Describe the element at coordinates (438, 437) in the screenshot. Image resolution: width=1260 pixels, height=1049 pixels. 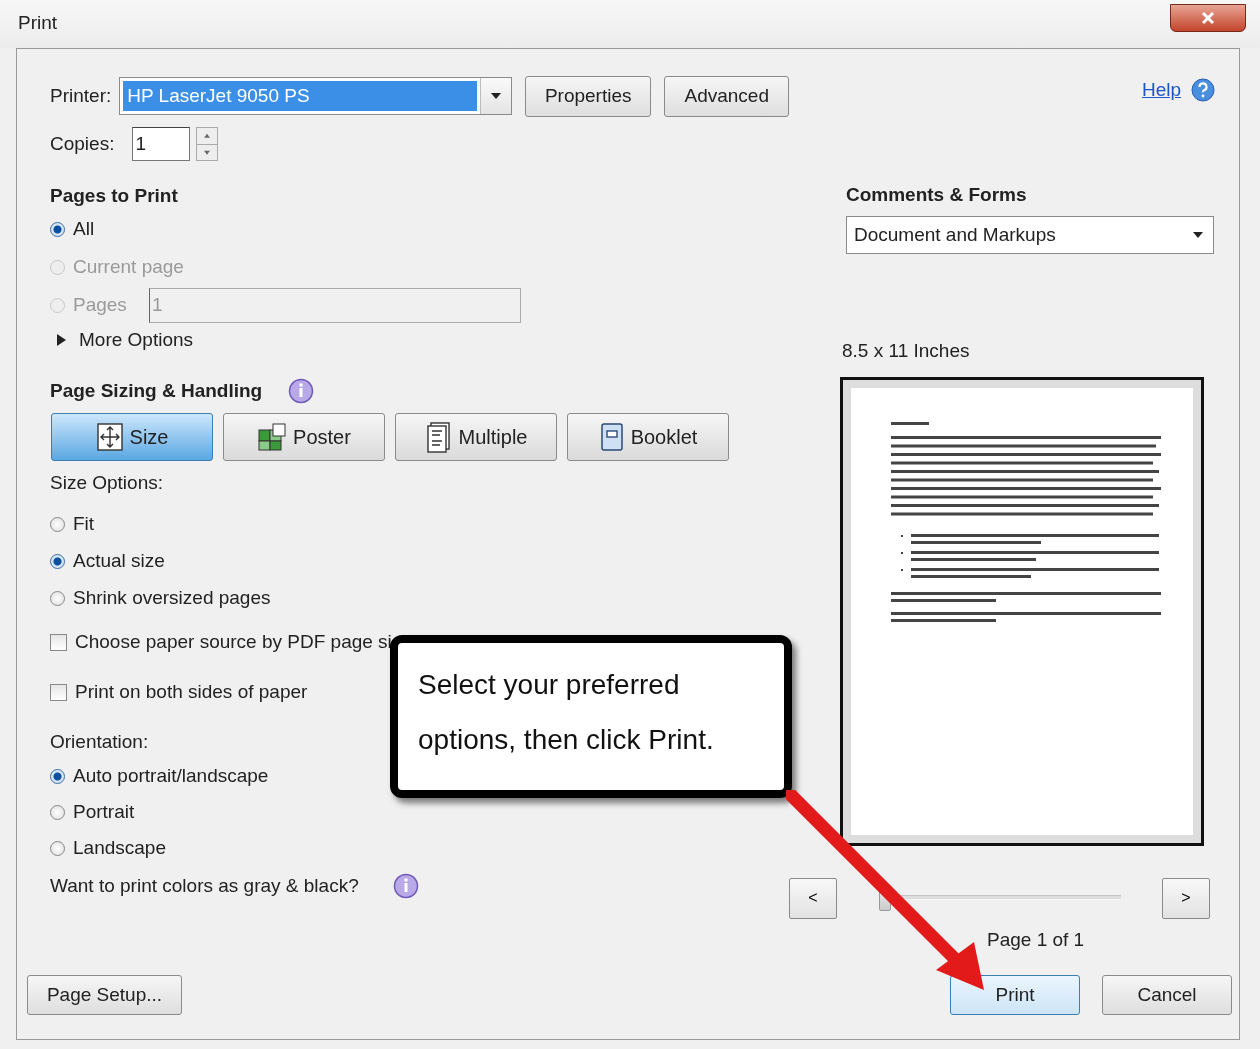
I see `stacked-pages-icon` at that location.